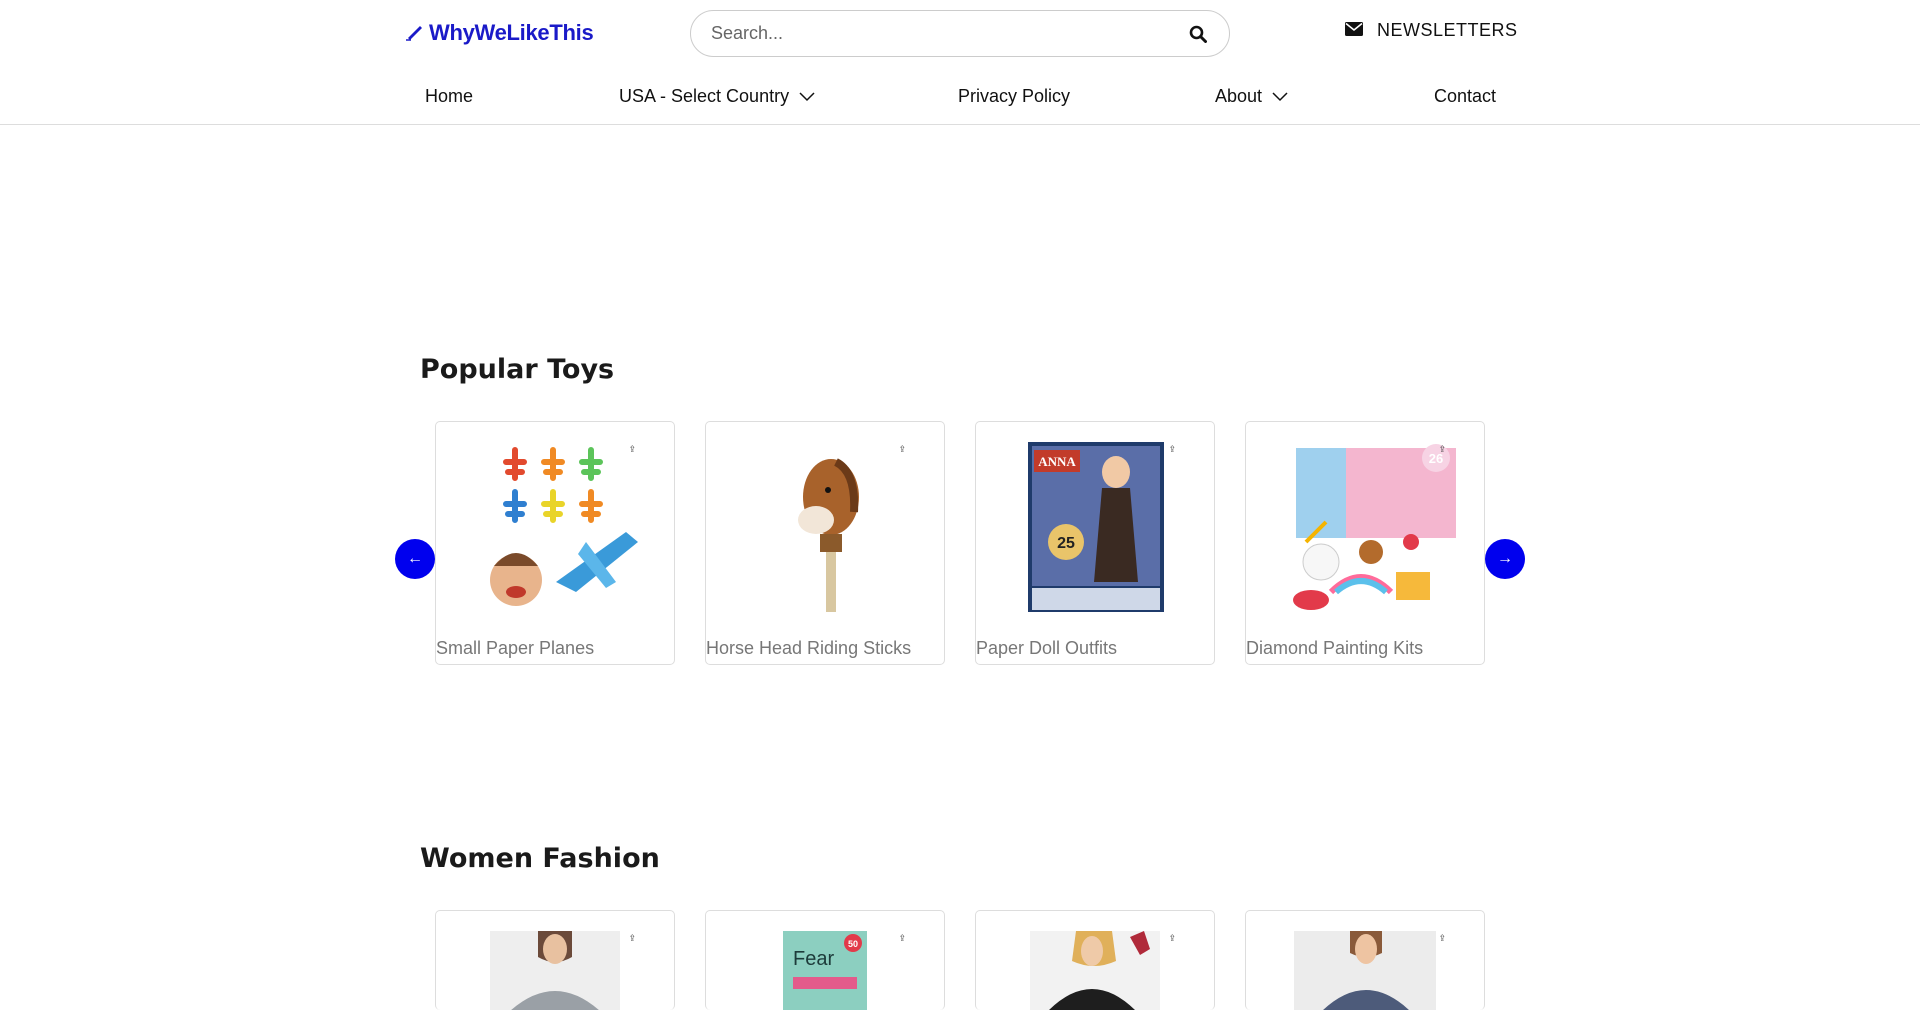  Describe the element at coordinates (1366, 527) in the screenshot. I see `diamond-stickers-image: 26` at that location.